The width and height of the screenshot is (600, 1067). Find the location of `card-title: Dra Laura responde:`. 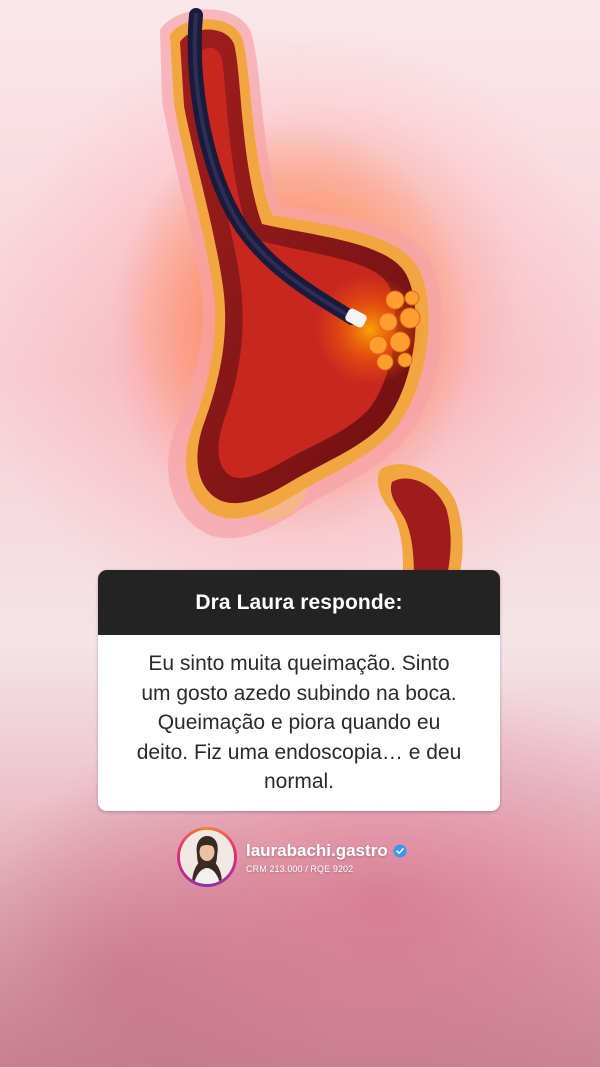

card-title: Dra Laura responde: is located at coordinates (299, 602).